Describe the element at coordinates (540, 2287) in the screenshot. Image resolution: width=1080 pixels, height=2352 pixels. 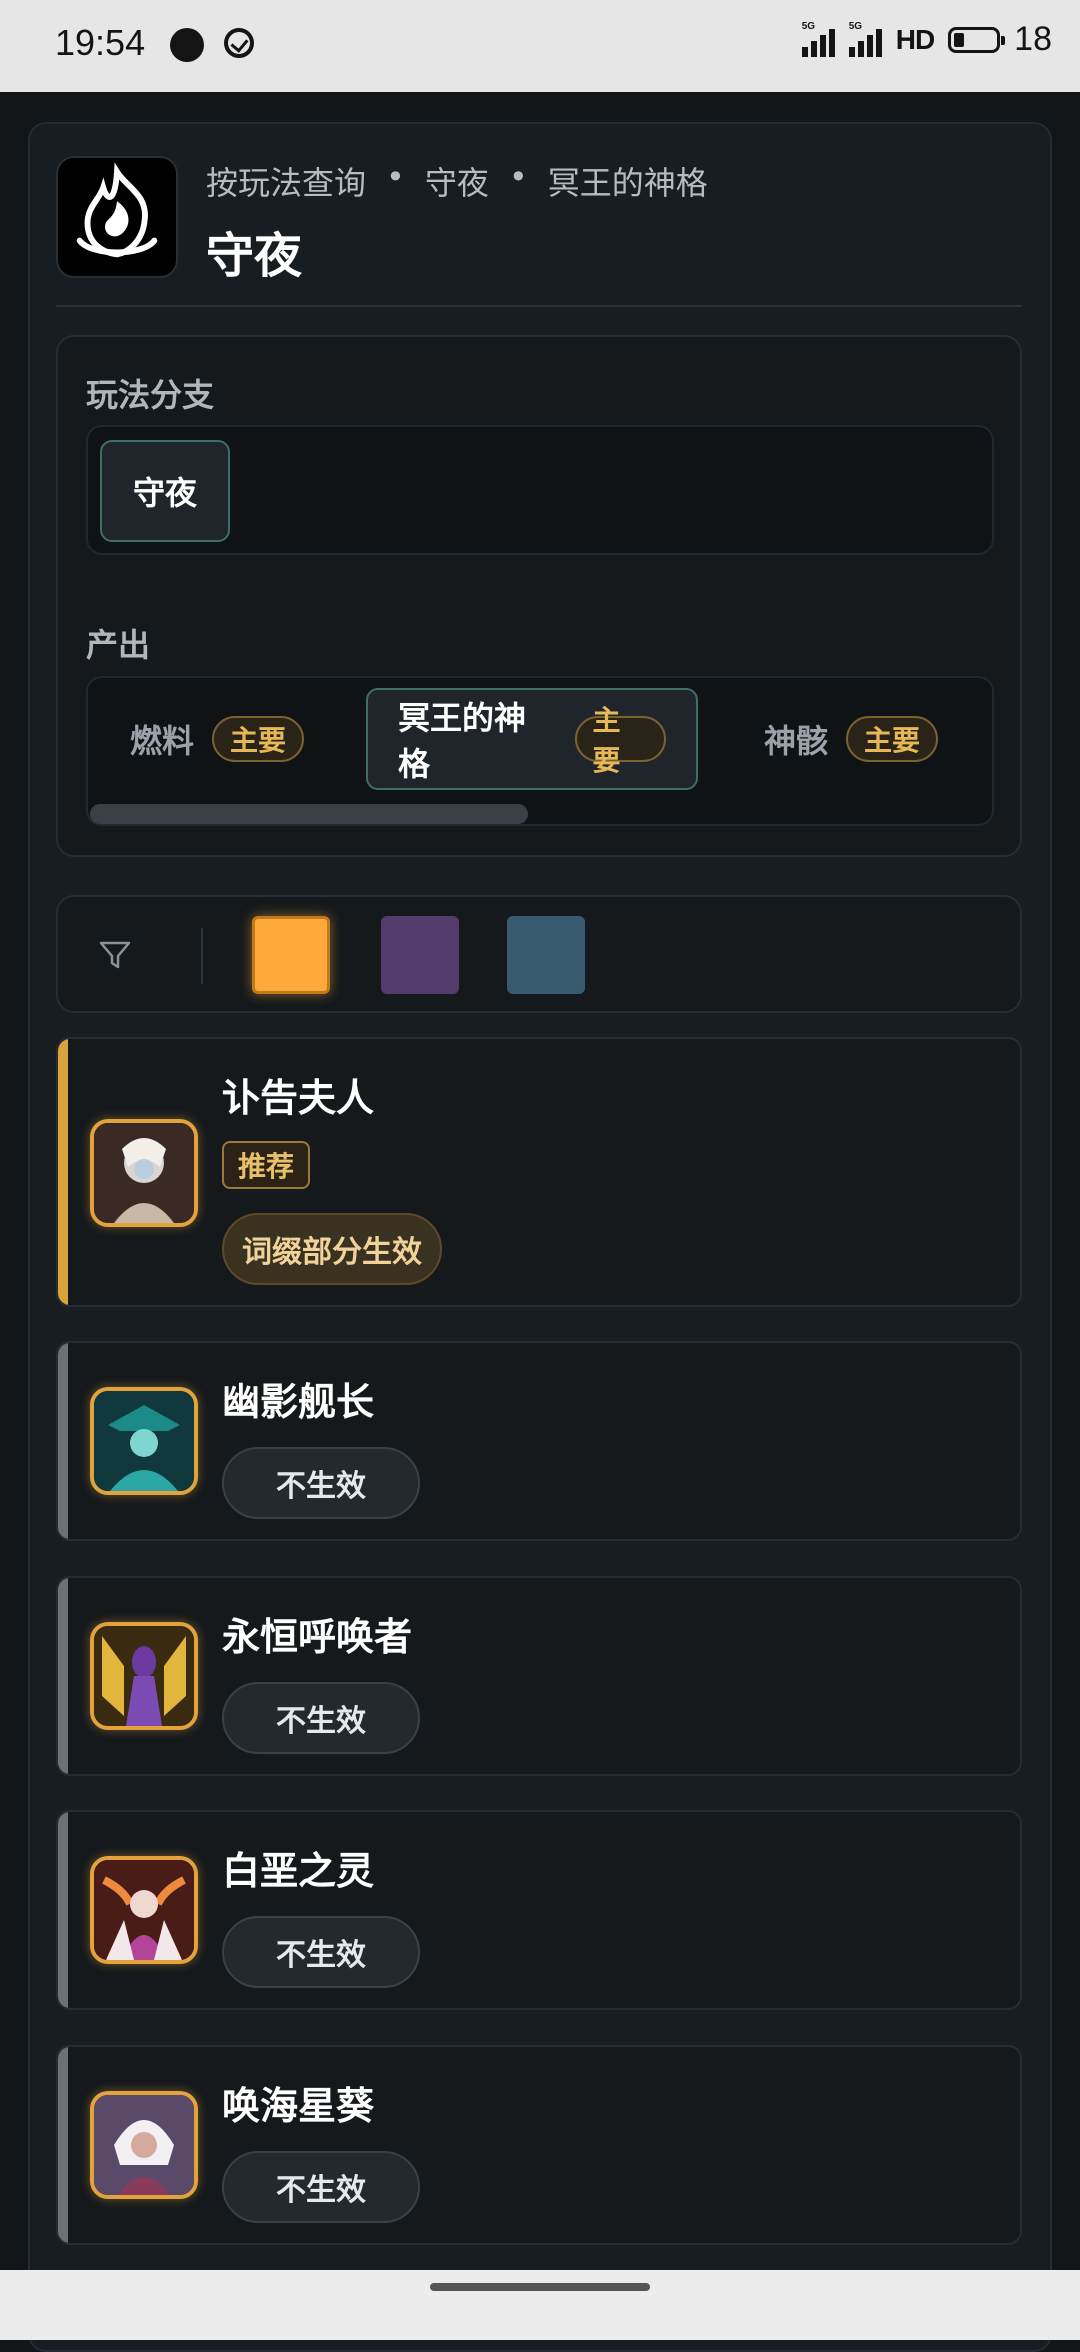
I see `home-gesture-handle` at that location.